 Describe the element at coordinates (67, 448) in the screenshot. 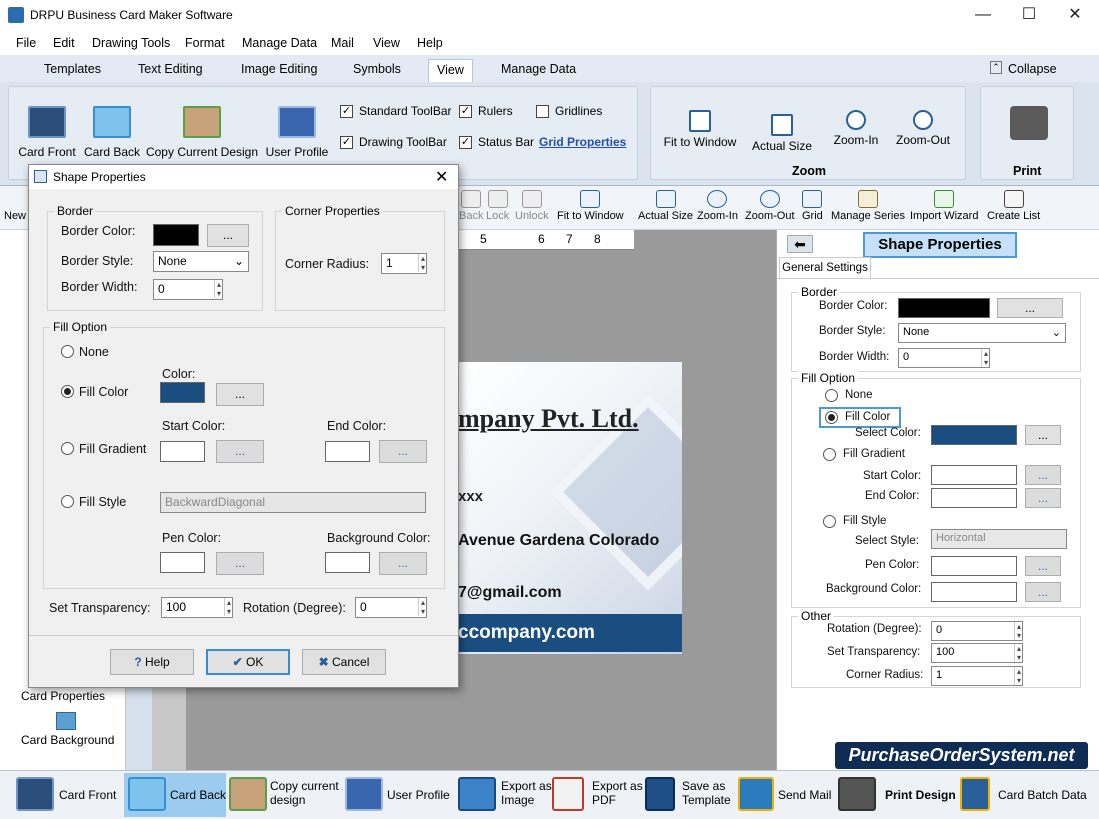

I see `fill-gradient-radio` at that location.